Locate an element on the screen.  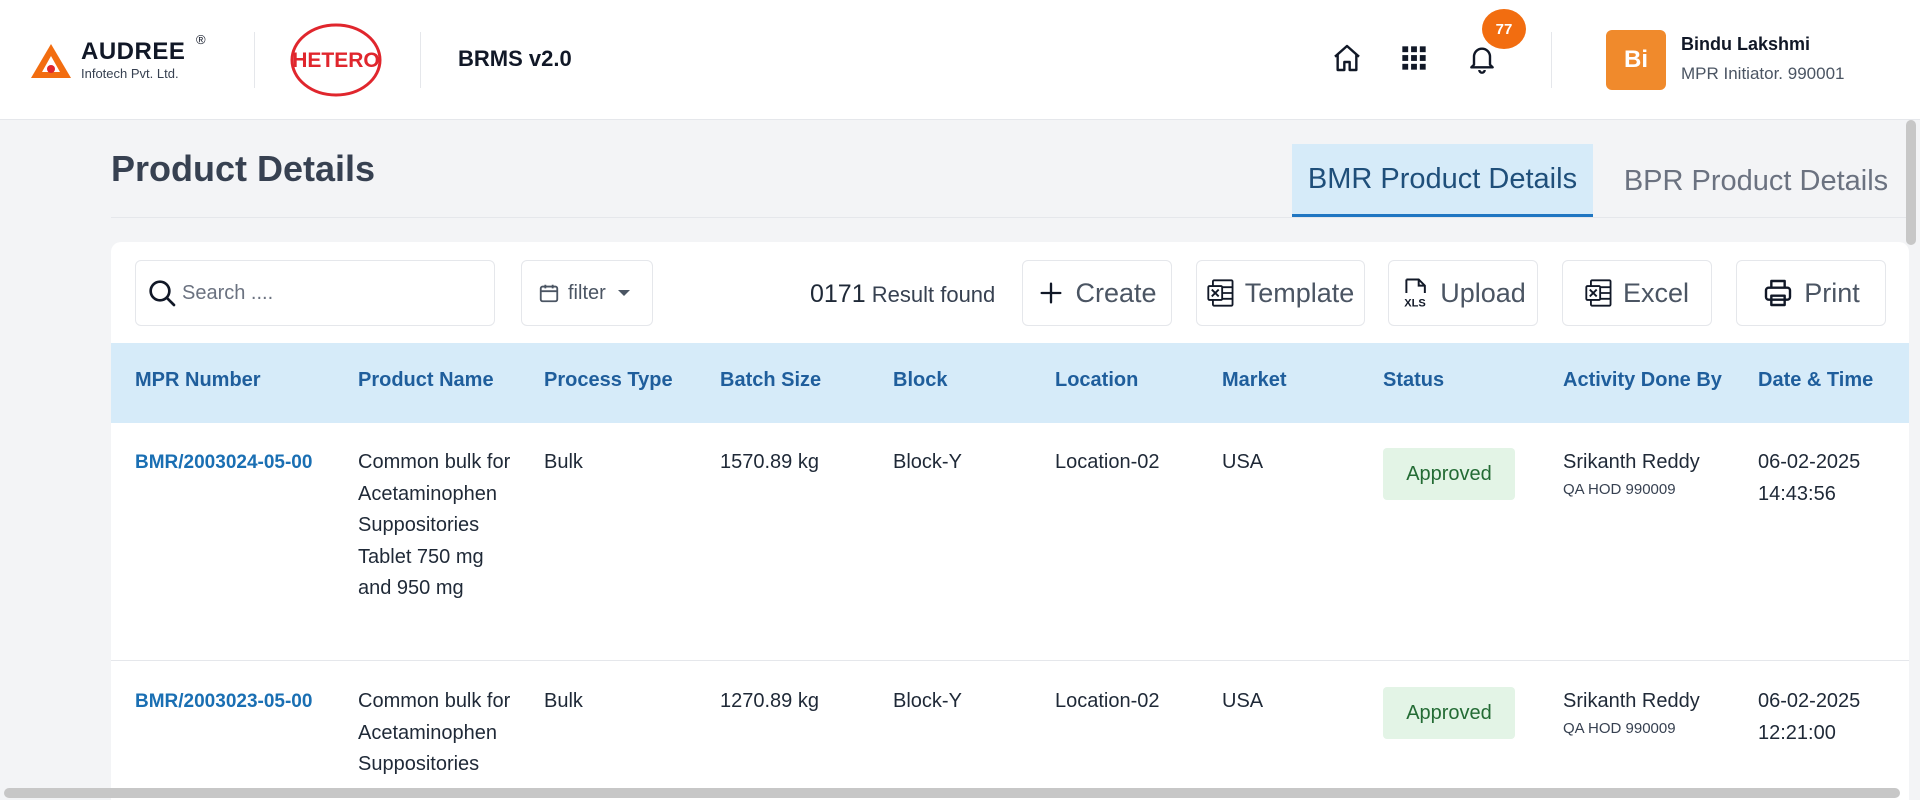
time-value: 12:21:00 is located at coordinates (1797, 732).